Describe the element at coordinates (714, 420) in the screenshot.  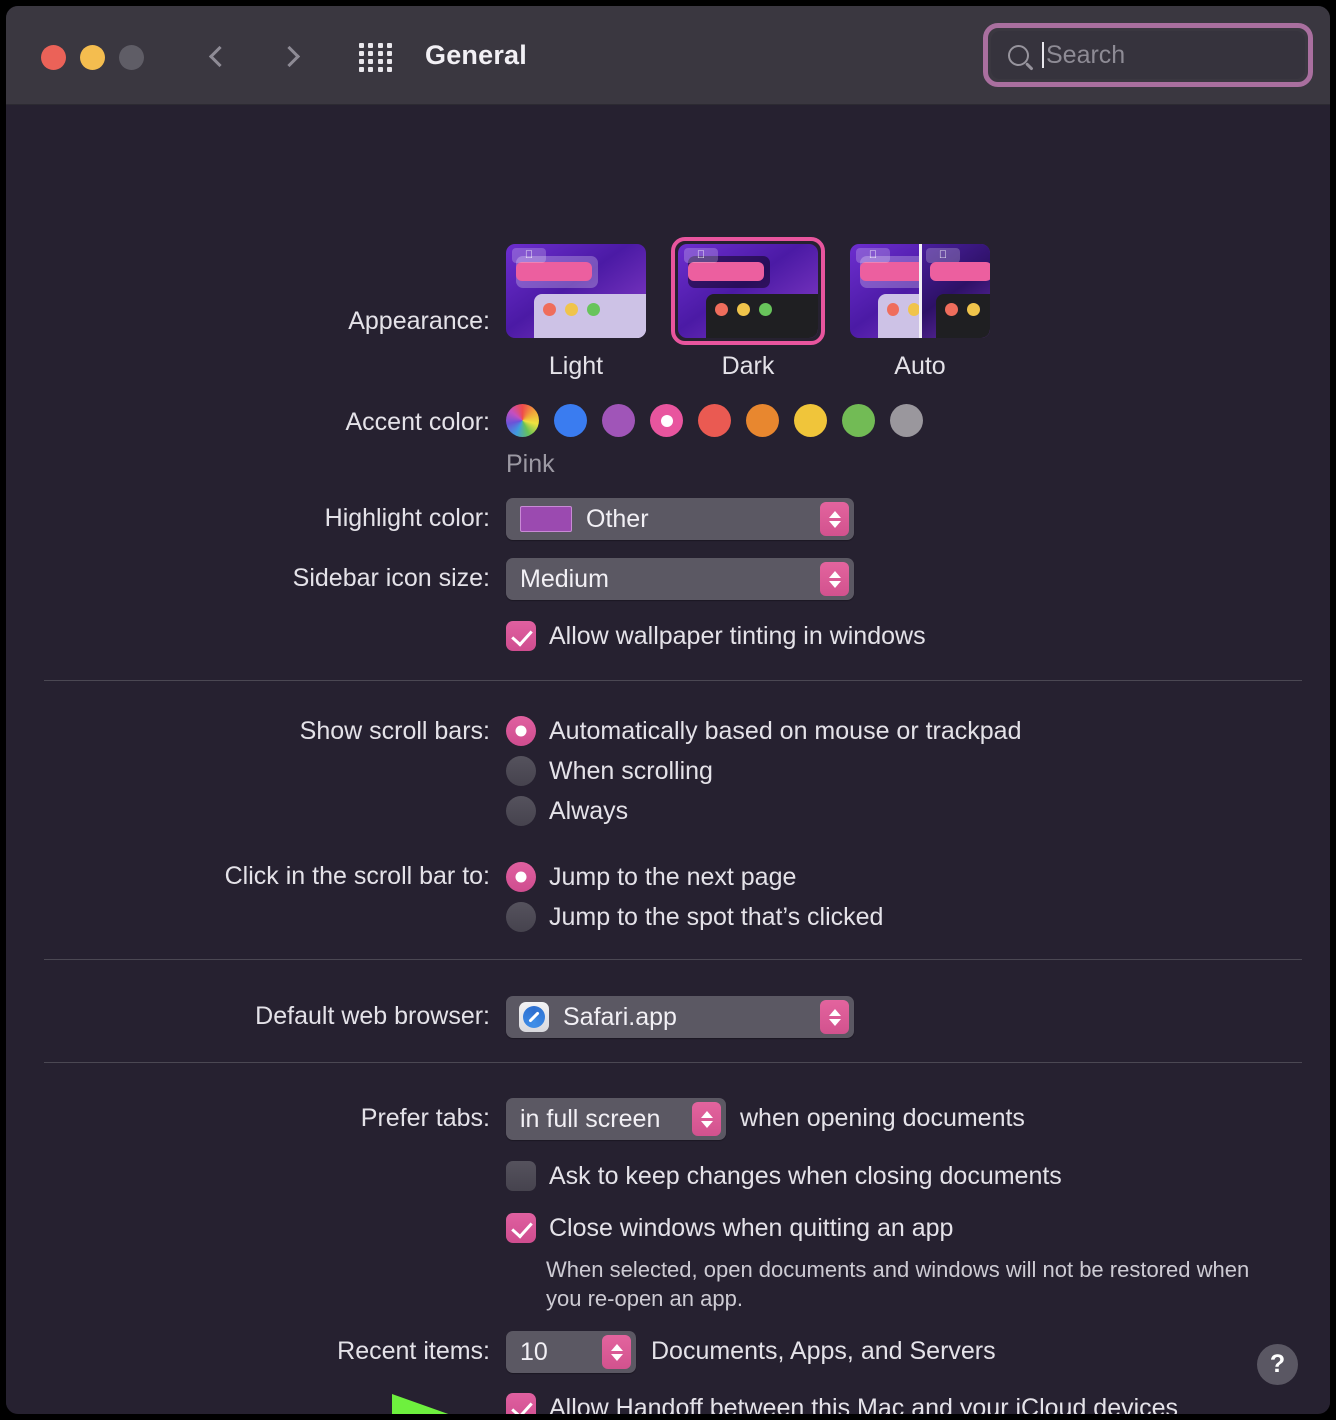
I see `accent-swatch-red` at that location.